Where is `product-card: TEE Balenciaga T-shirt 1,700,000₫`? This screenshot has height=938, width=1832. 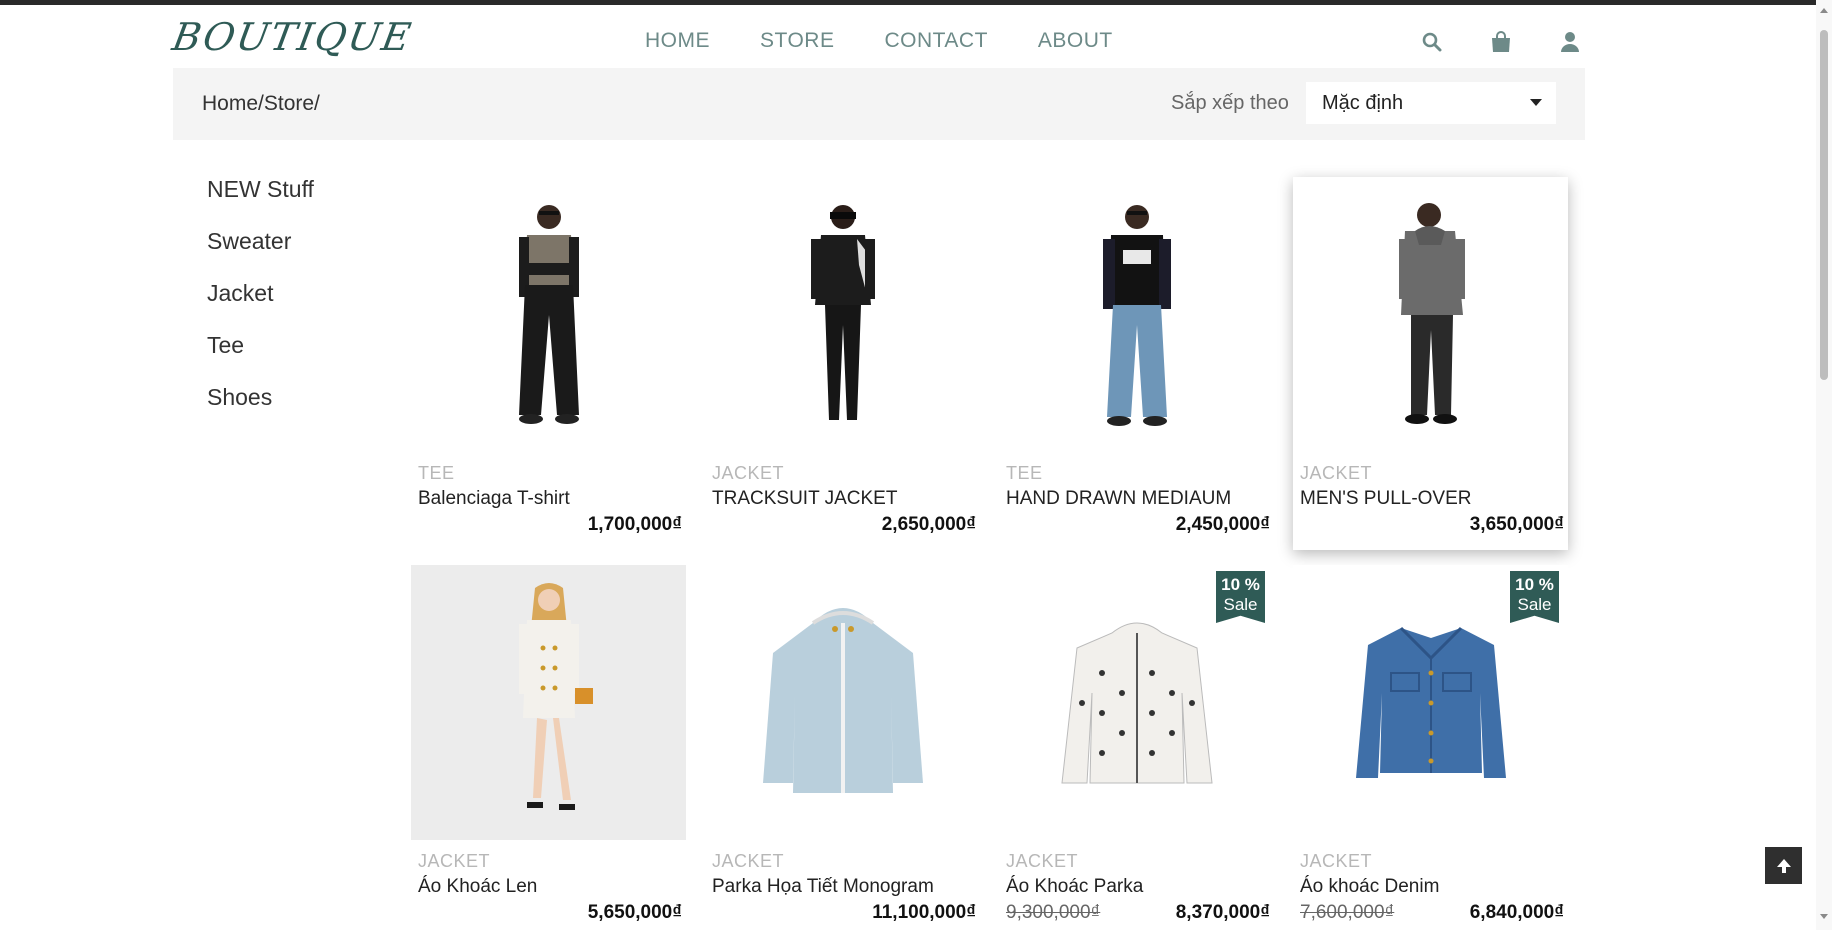 product-card: TEE Balenciaga T-shirt 1,700,000₫ is located at coordinates (548, 363).